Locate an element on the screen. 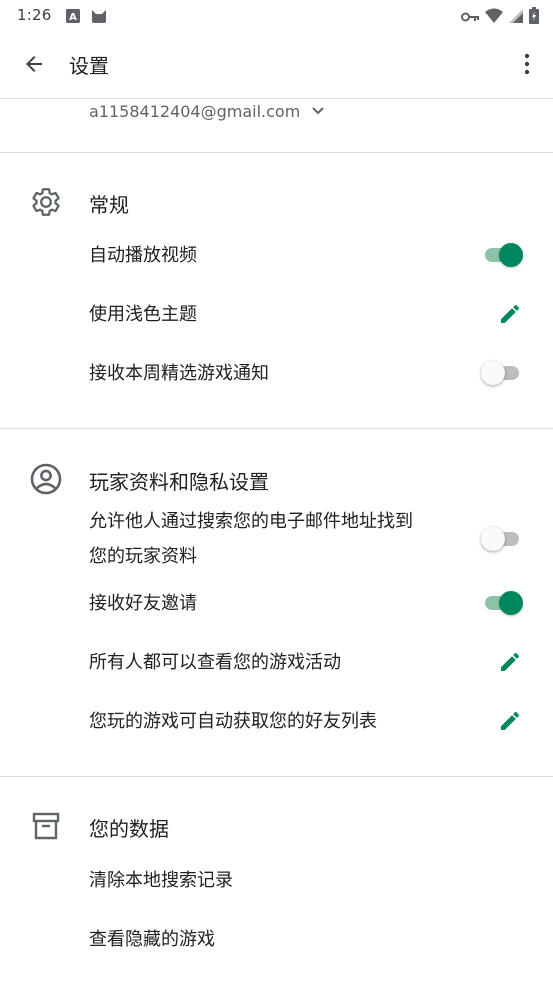  account-selector: a1158412404@gmail.com is located at coordinates (207, 111).